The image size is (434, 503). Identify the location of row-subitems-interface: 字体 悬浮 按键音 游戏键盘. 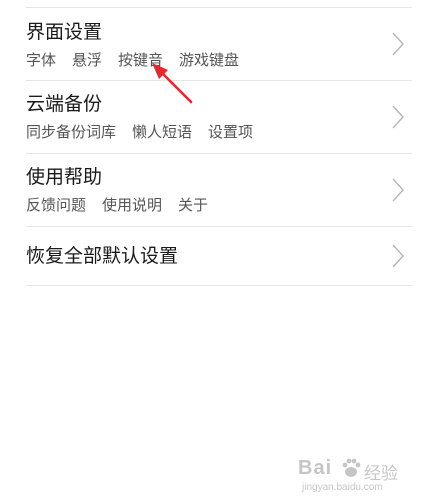
(132, 60).